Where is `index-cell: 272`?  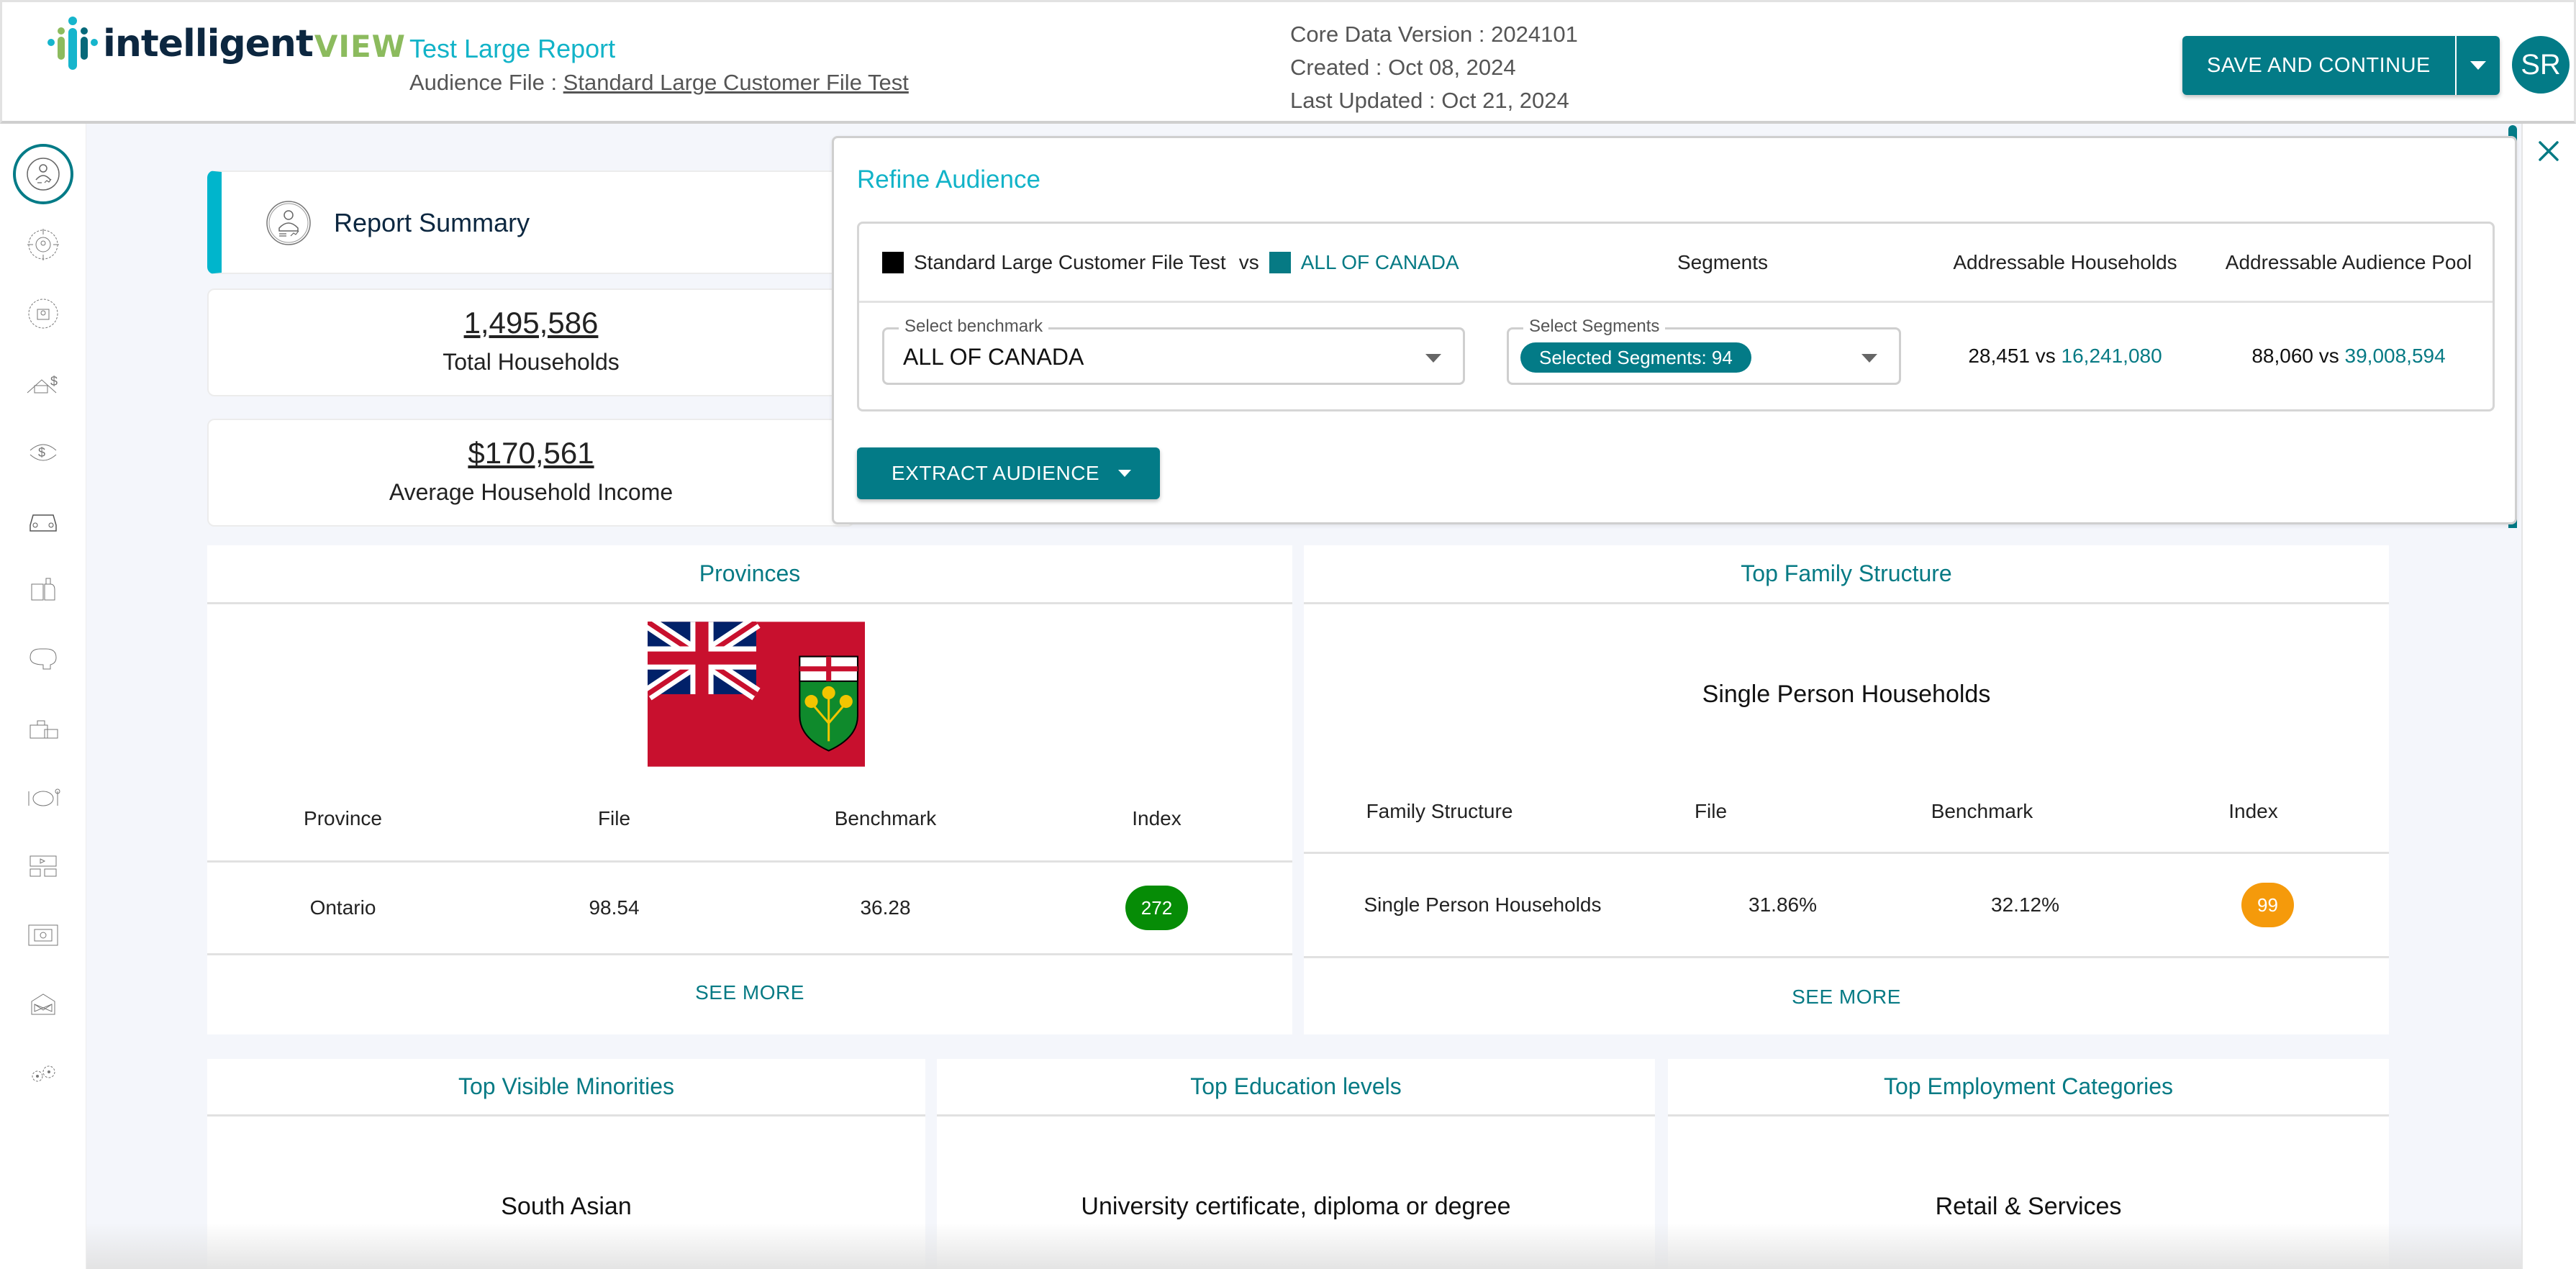 index-cell: 272 is located at coordinates (1156, 908).